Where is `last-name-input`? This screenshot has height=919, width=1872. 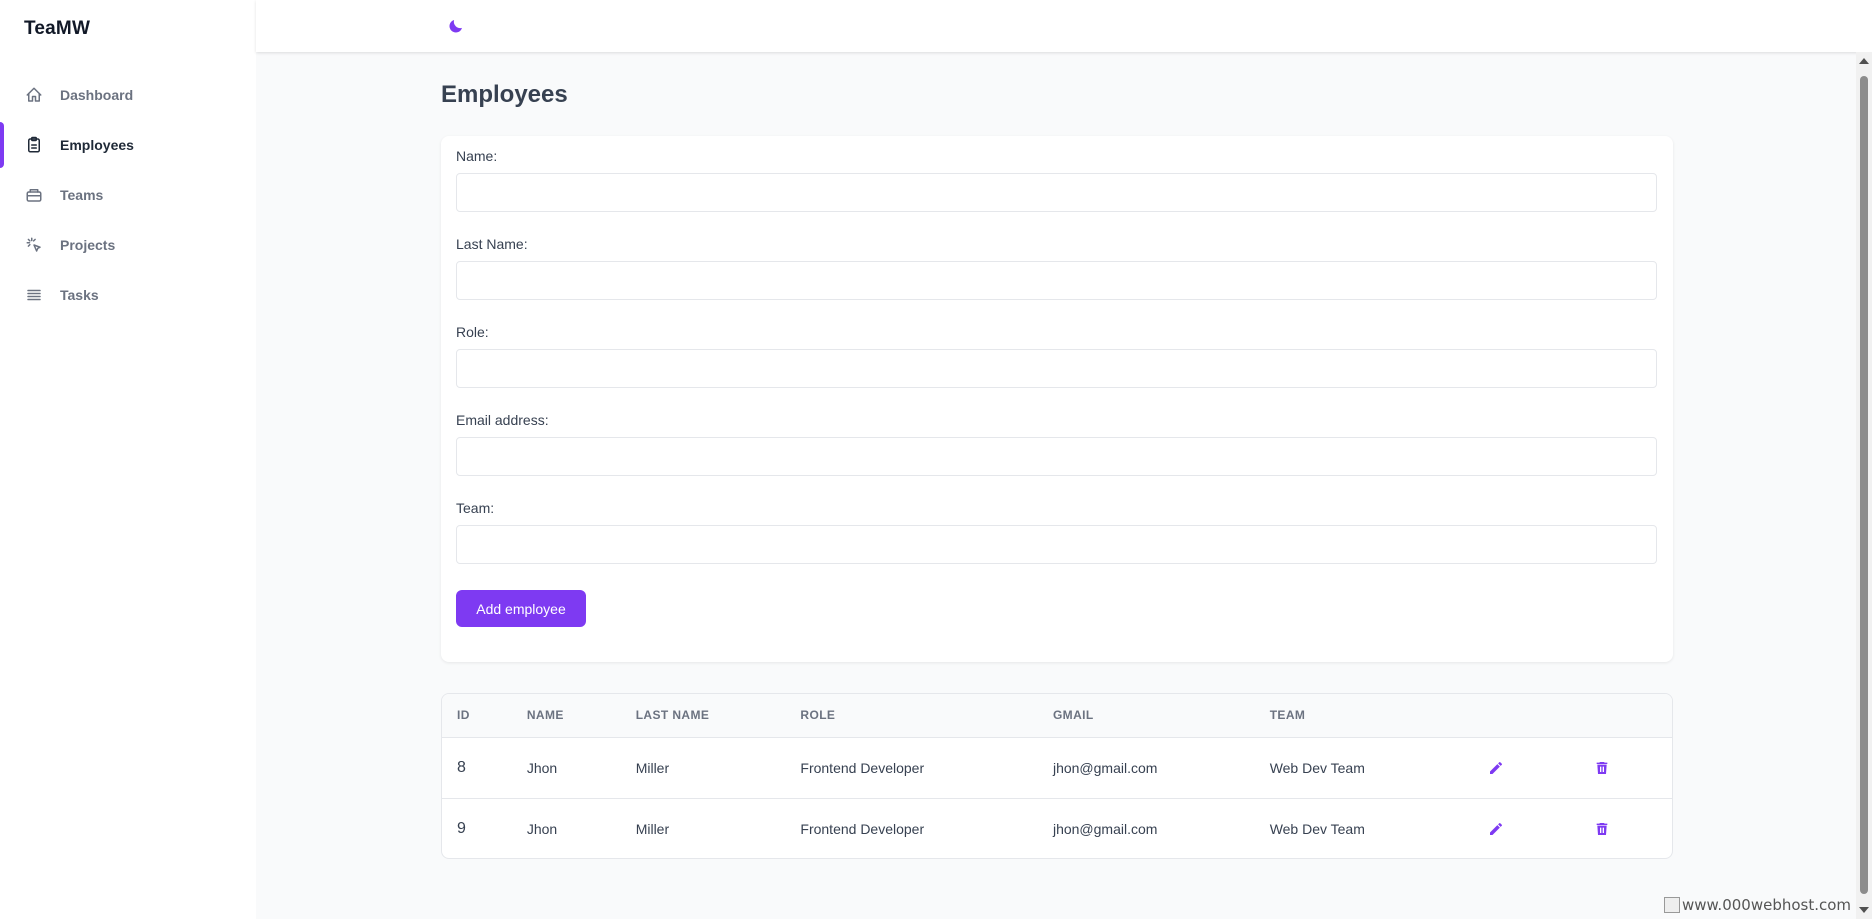
last-name-input is located at coordinates (1056, 280).